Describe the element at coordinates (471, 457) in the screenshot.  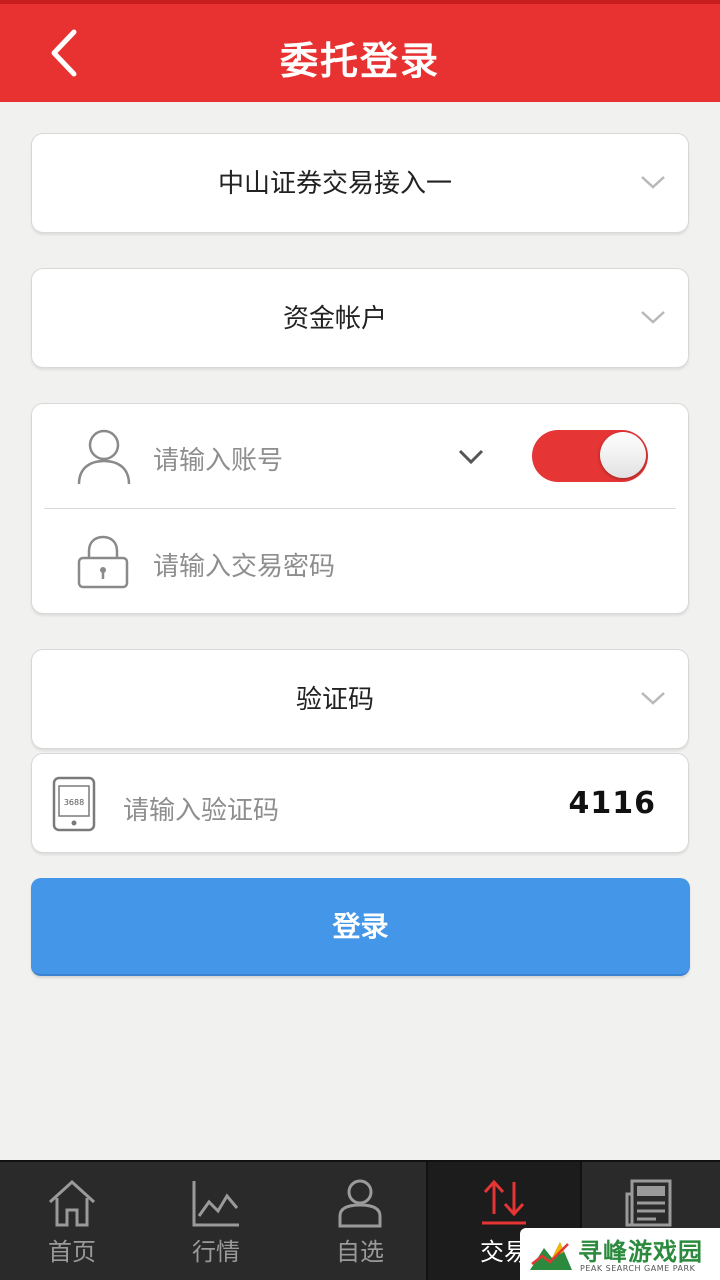
I see `account-dropdown-icon` at that location.